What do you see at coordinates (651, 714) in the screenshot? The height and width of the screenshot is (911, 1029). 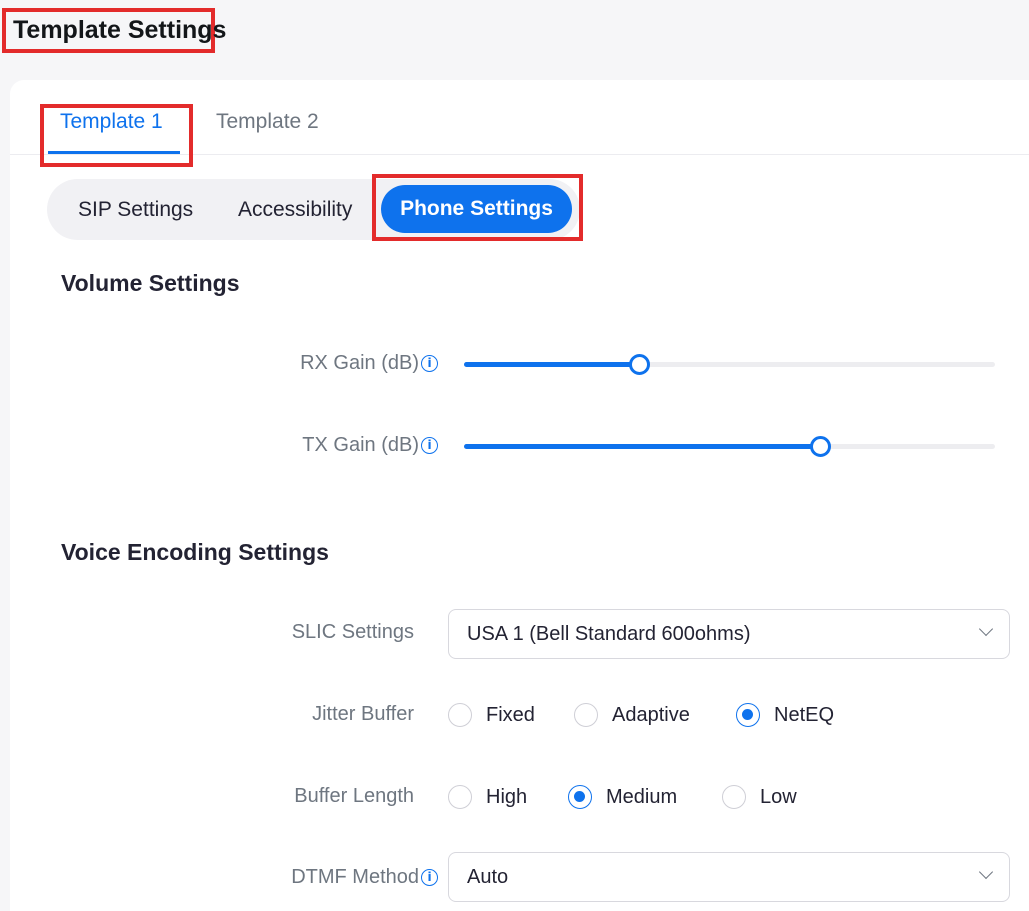 I see `radio-label: Adaptive` at bounding box center [651, 714].